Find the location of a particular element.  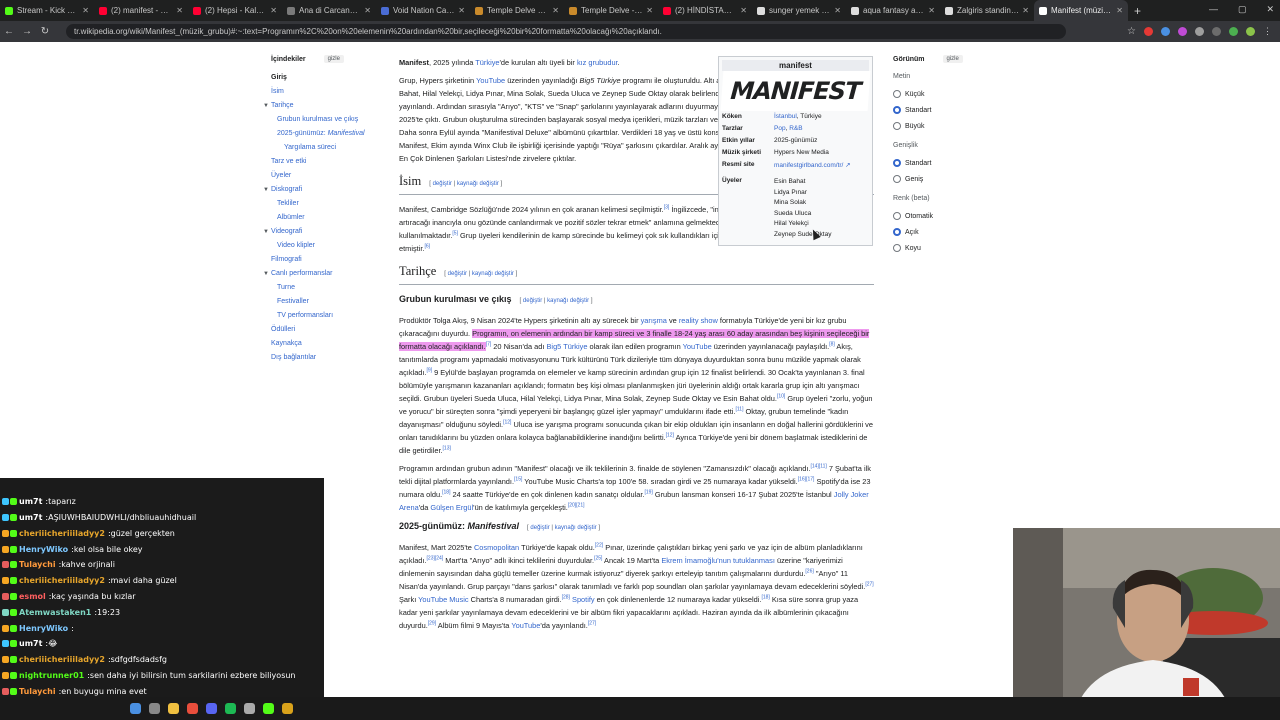

appearance-option: Büyük is located at coordinates (948, 126).